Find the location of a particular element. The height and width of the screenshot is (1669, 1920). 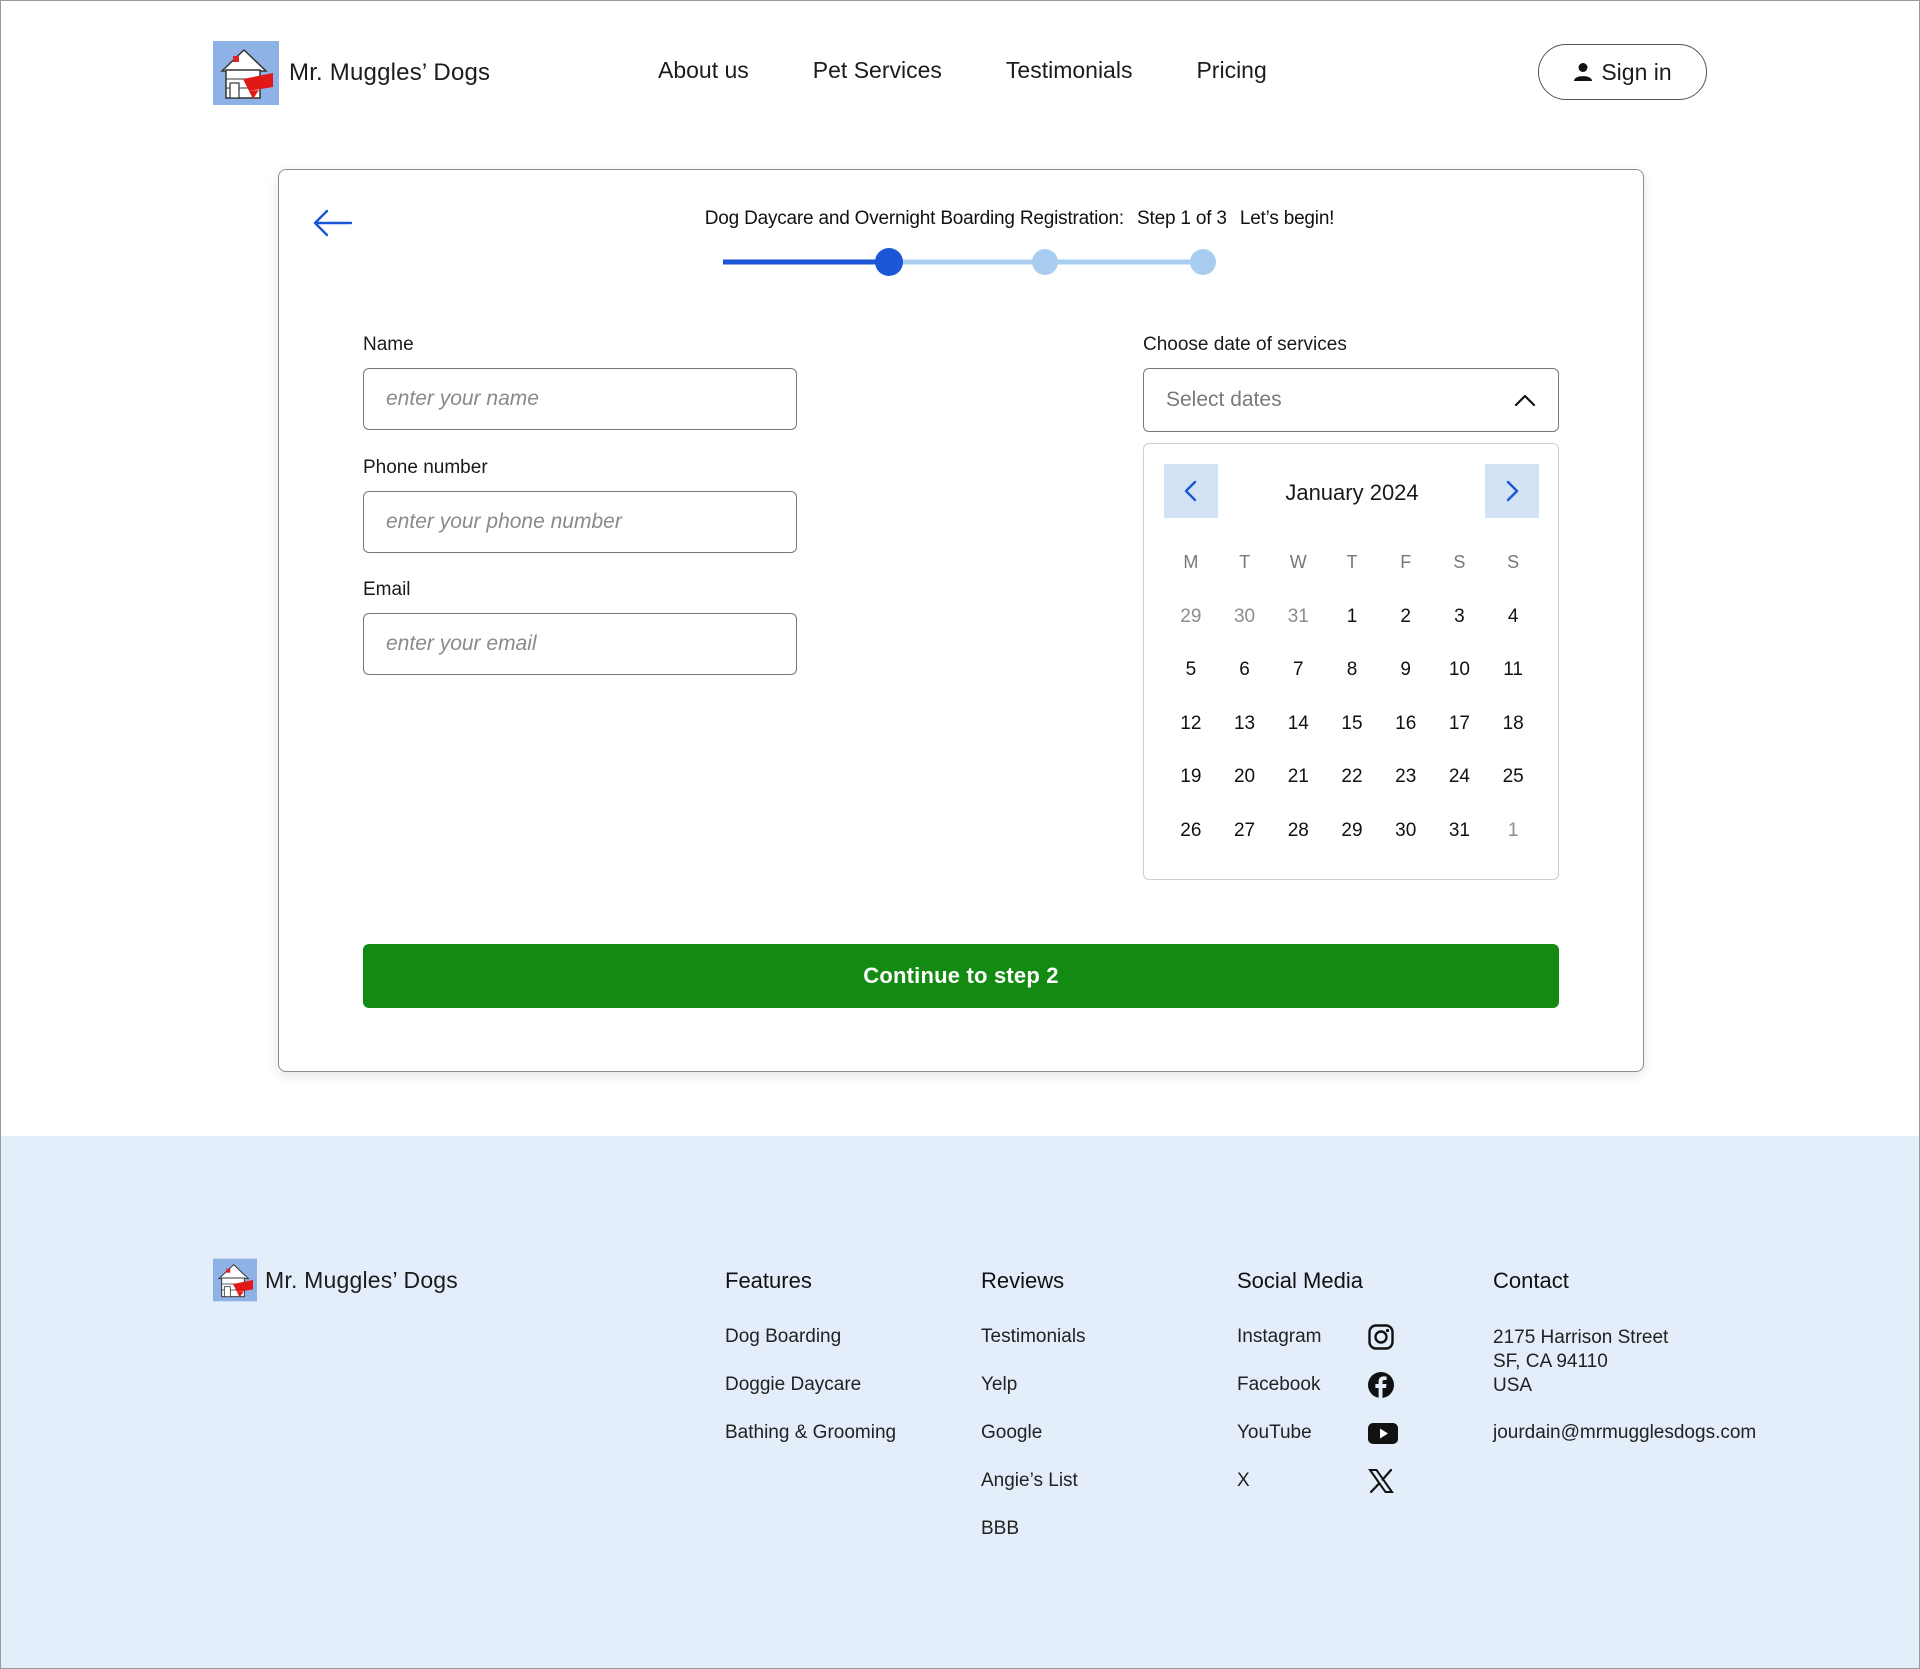

social-instagram: Instagram is located at coordinates (1318, 1349).